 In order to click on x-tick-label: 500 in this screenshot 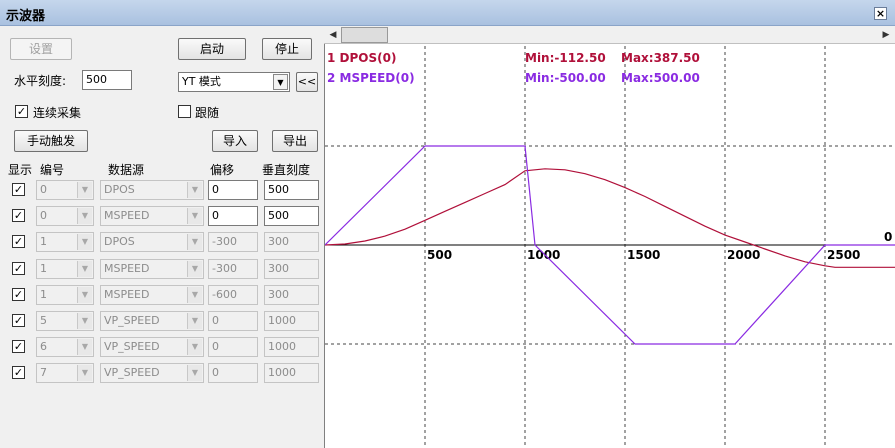, I will do `click(439, 255)`.